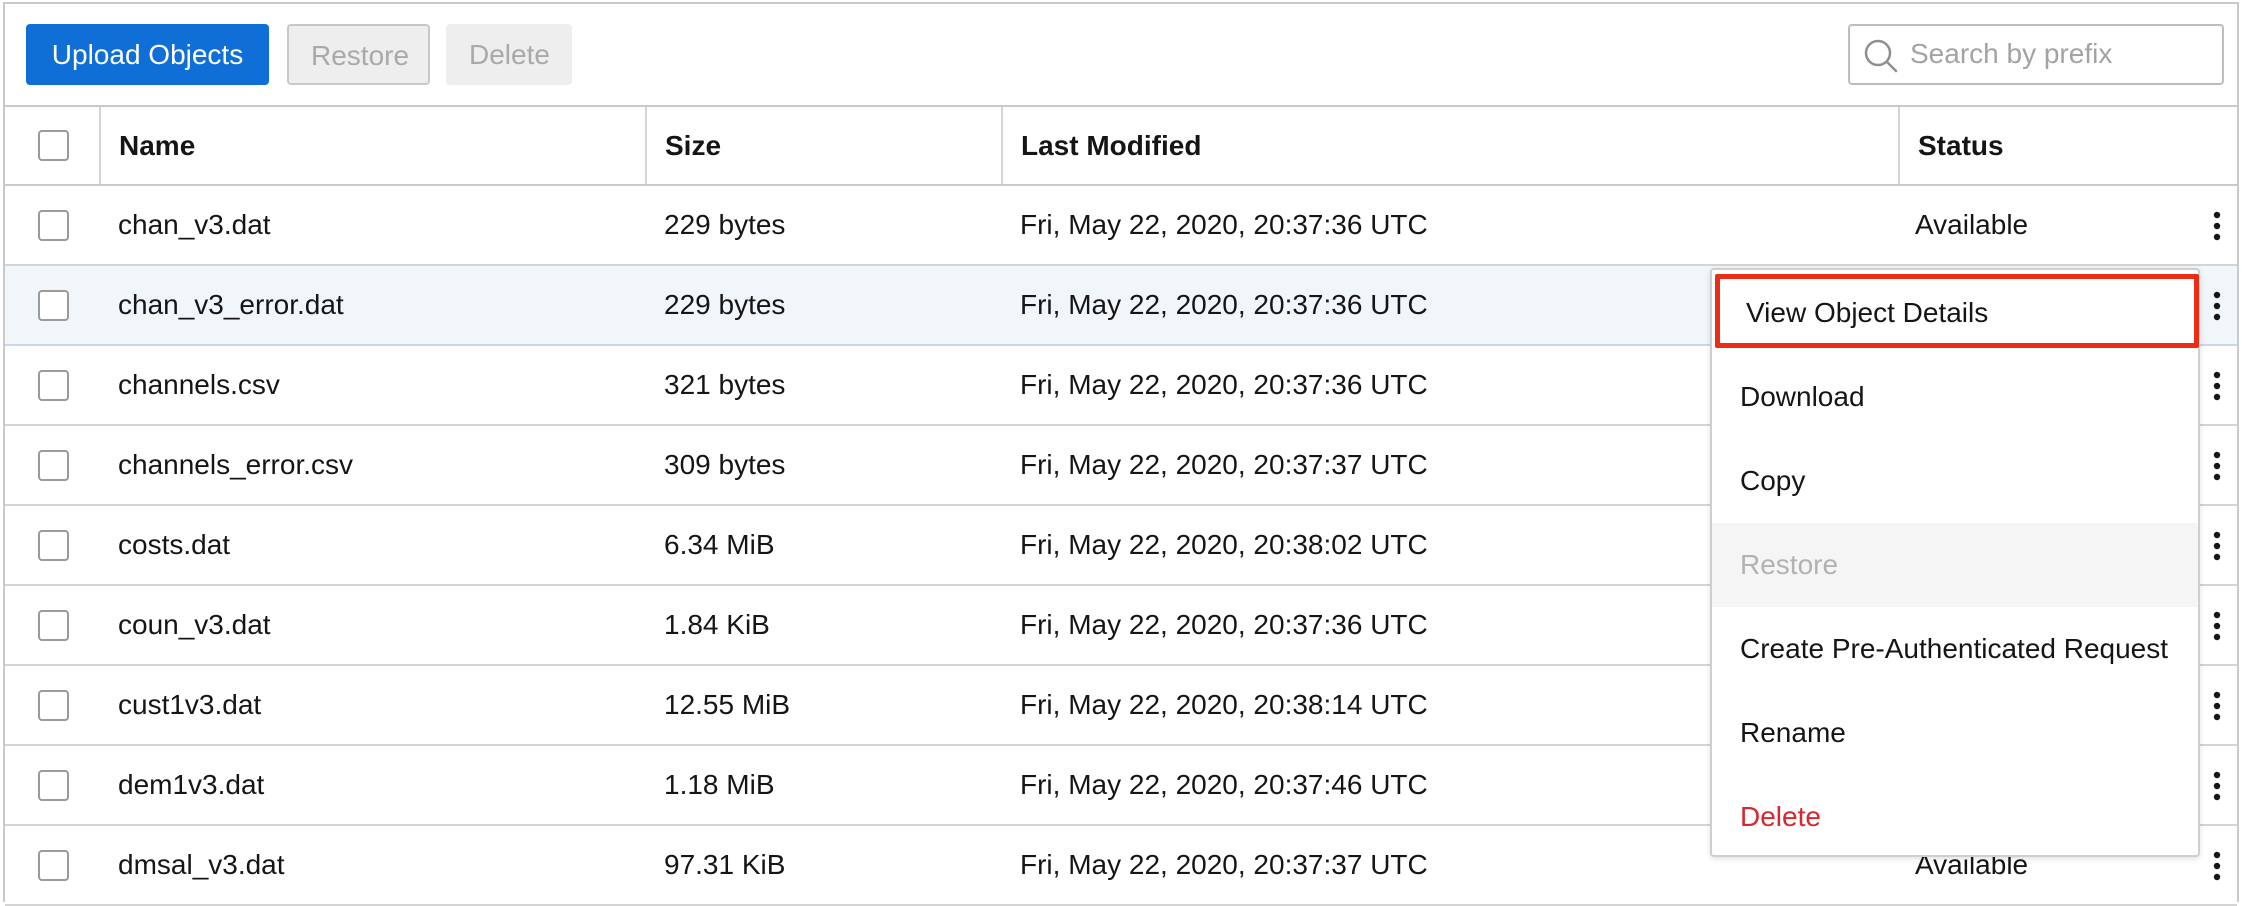 The width and height of the screenshot is (2242, 906). What do you see at coordinates (1955, 481) in the screenshot?
I see `menu-item-copy: Copy` at bounding box center [1955, 481].